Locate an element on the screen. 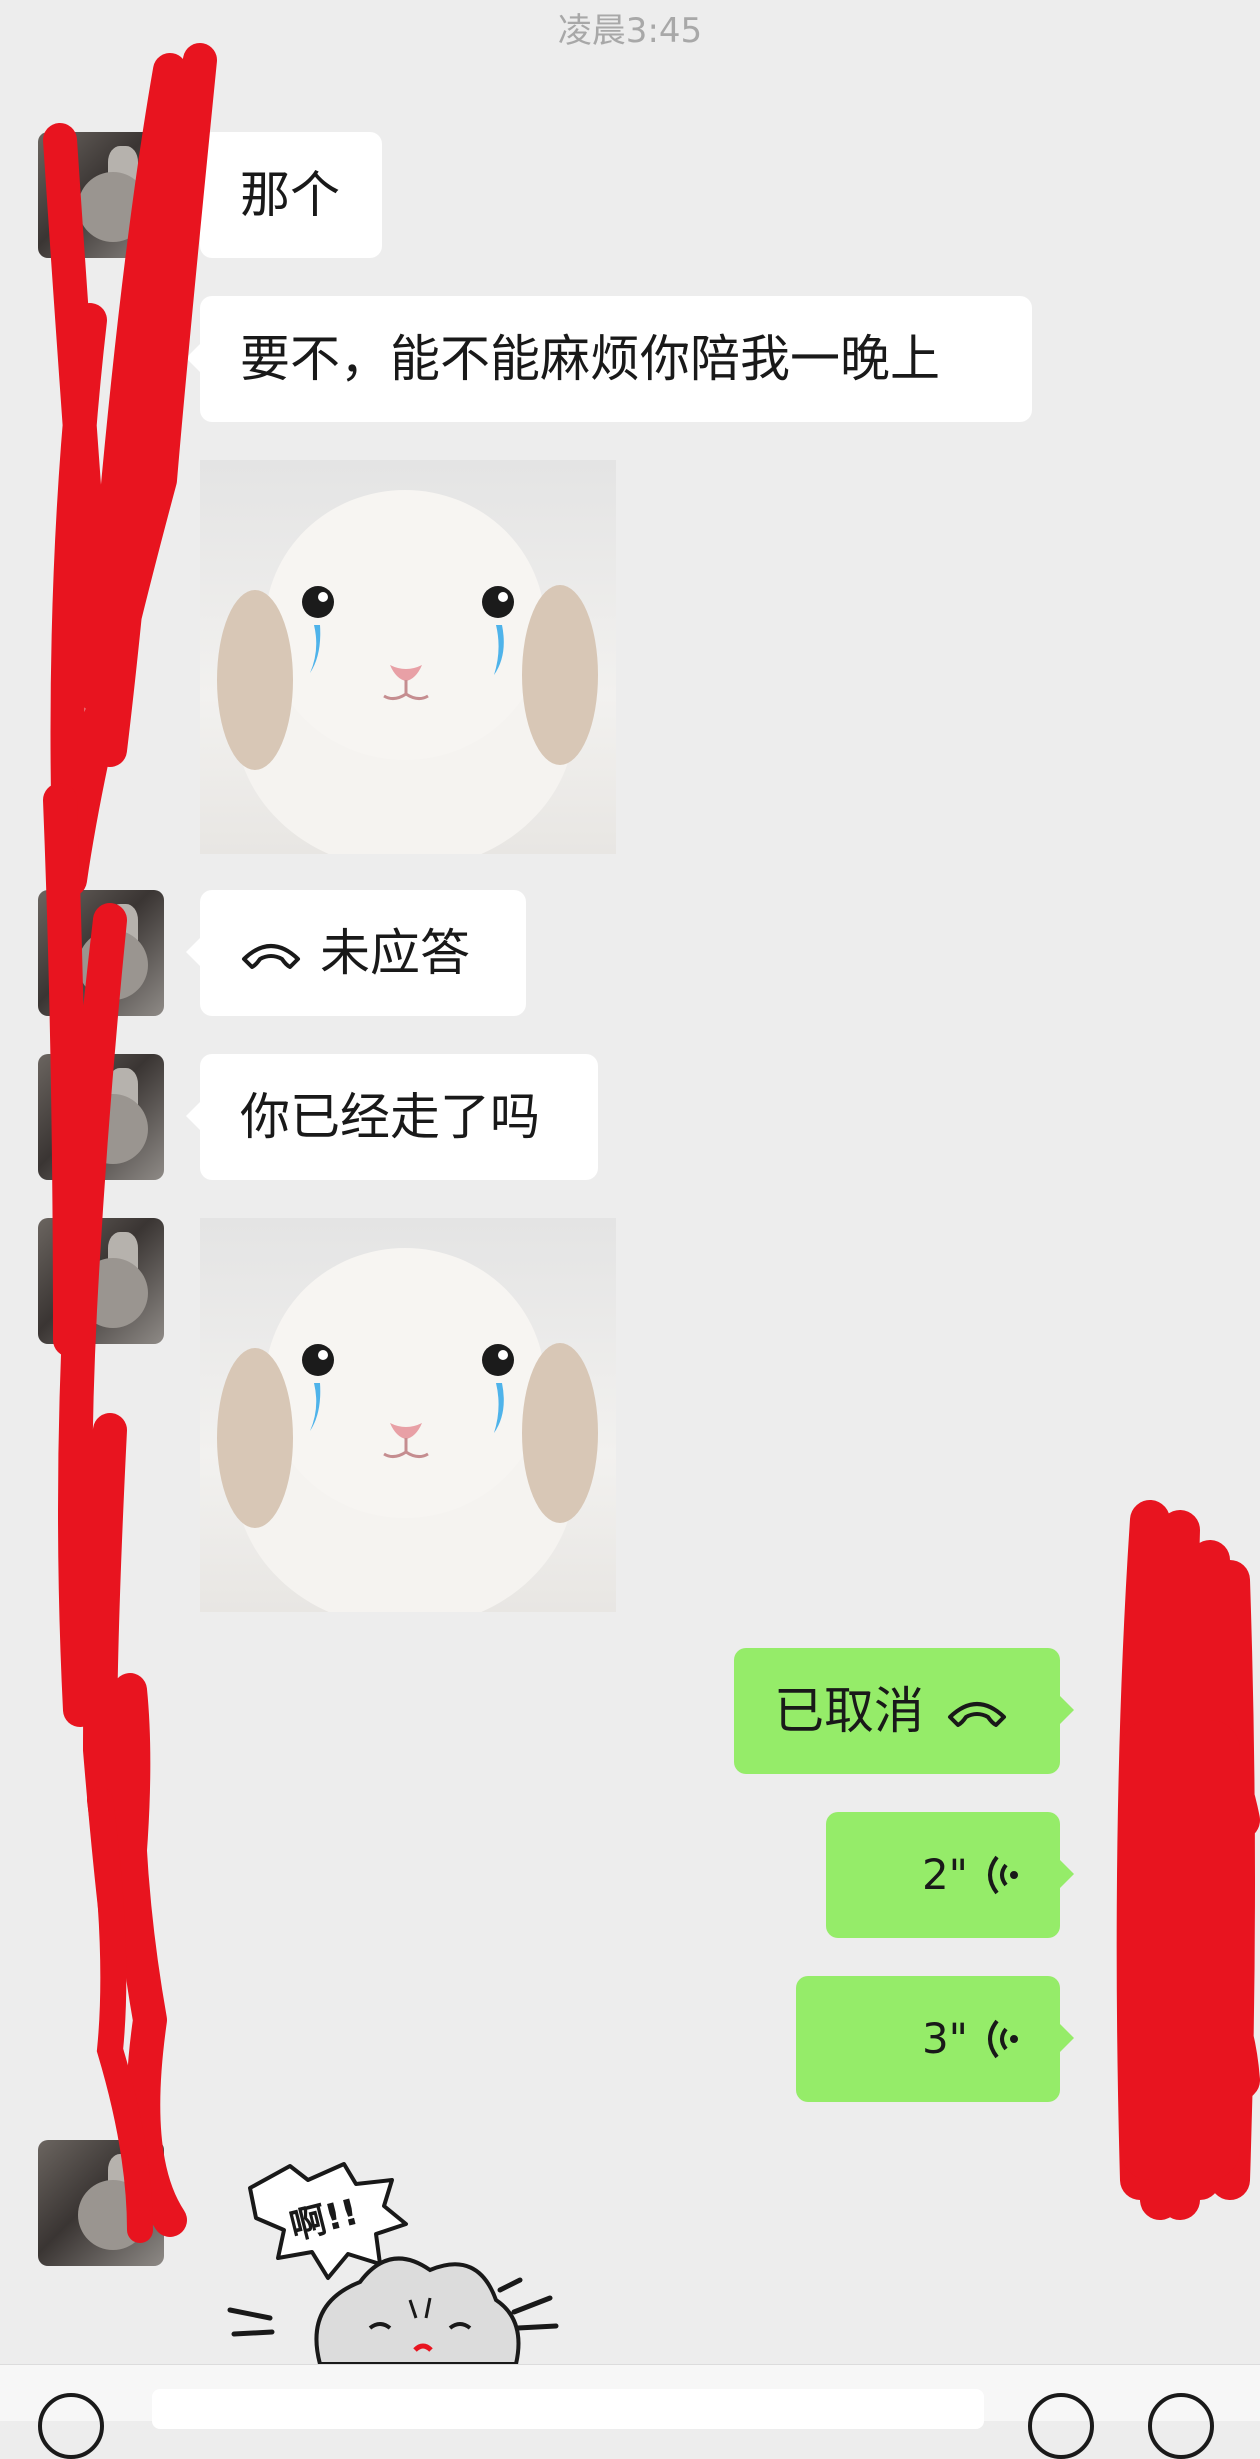 The image size is (1260, 2459). message-text: 未应答 is located at coordinates (395, 953).